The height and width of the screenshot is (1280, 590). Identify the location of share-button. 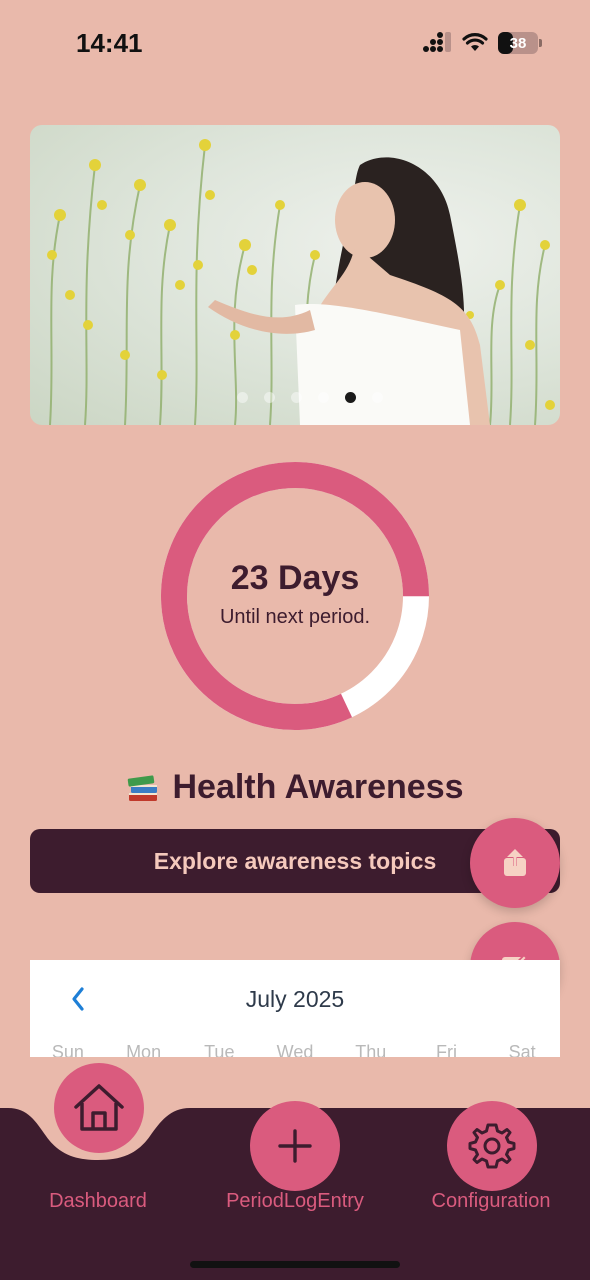
(515, 863).